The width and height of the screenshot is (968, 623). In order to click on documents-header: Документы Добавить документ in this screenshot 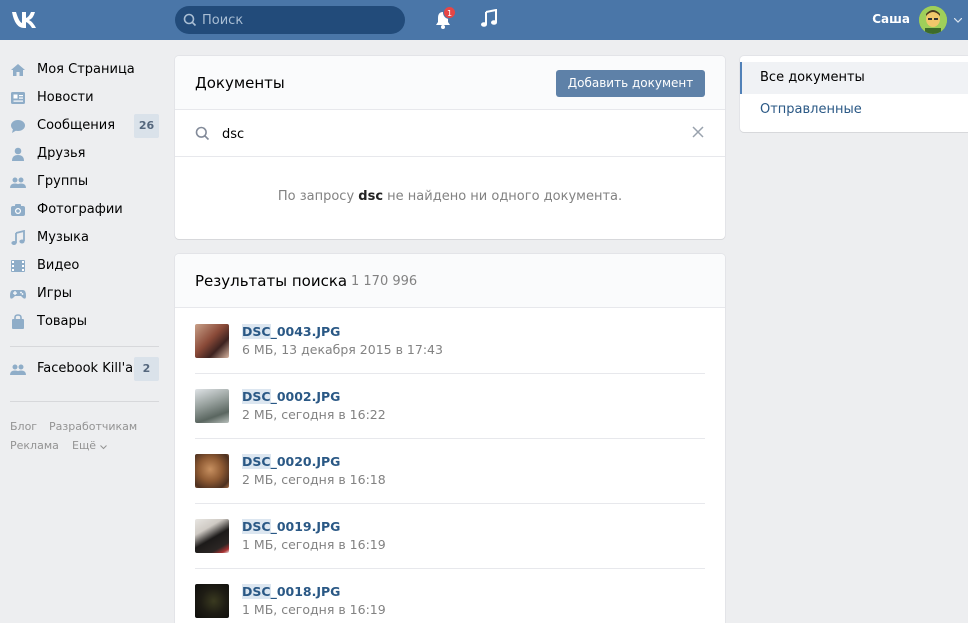, I will do `click(450, 83)`.